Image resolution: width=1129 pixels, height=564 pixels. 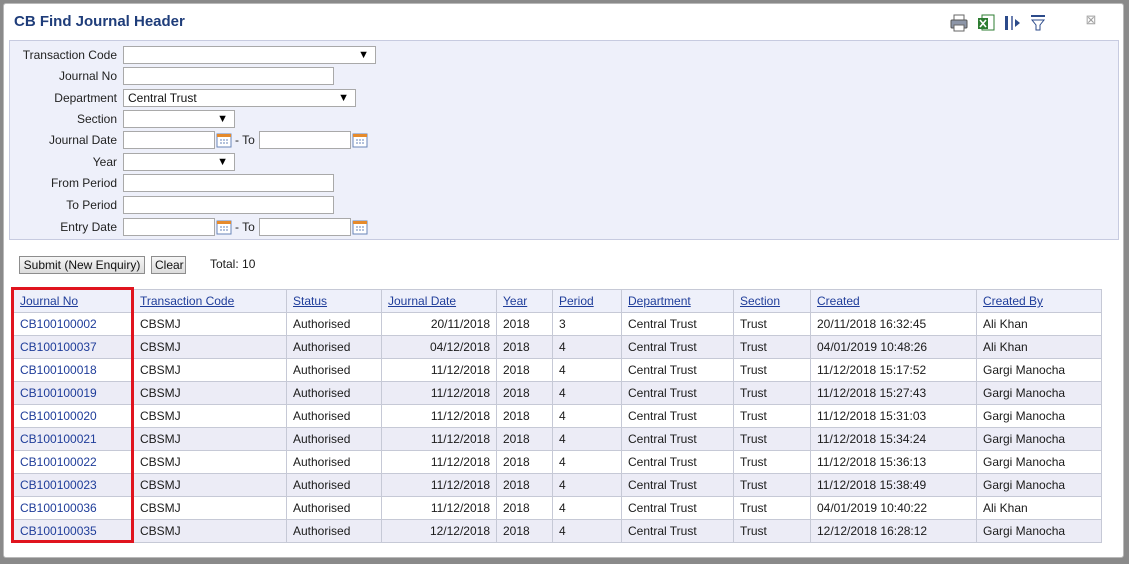 What do you see at coordinates (82, 140) in the screenshot?
I see `journal-date-label: Journal Date` at bounding box center [82, 140].